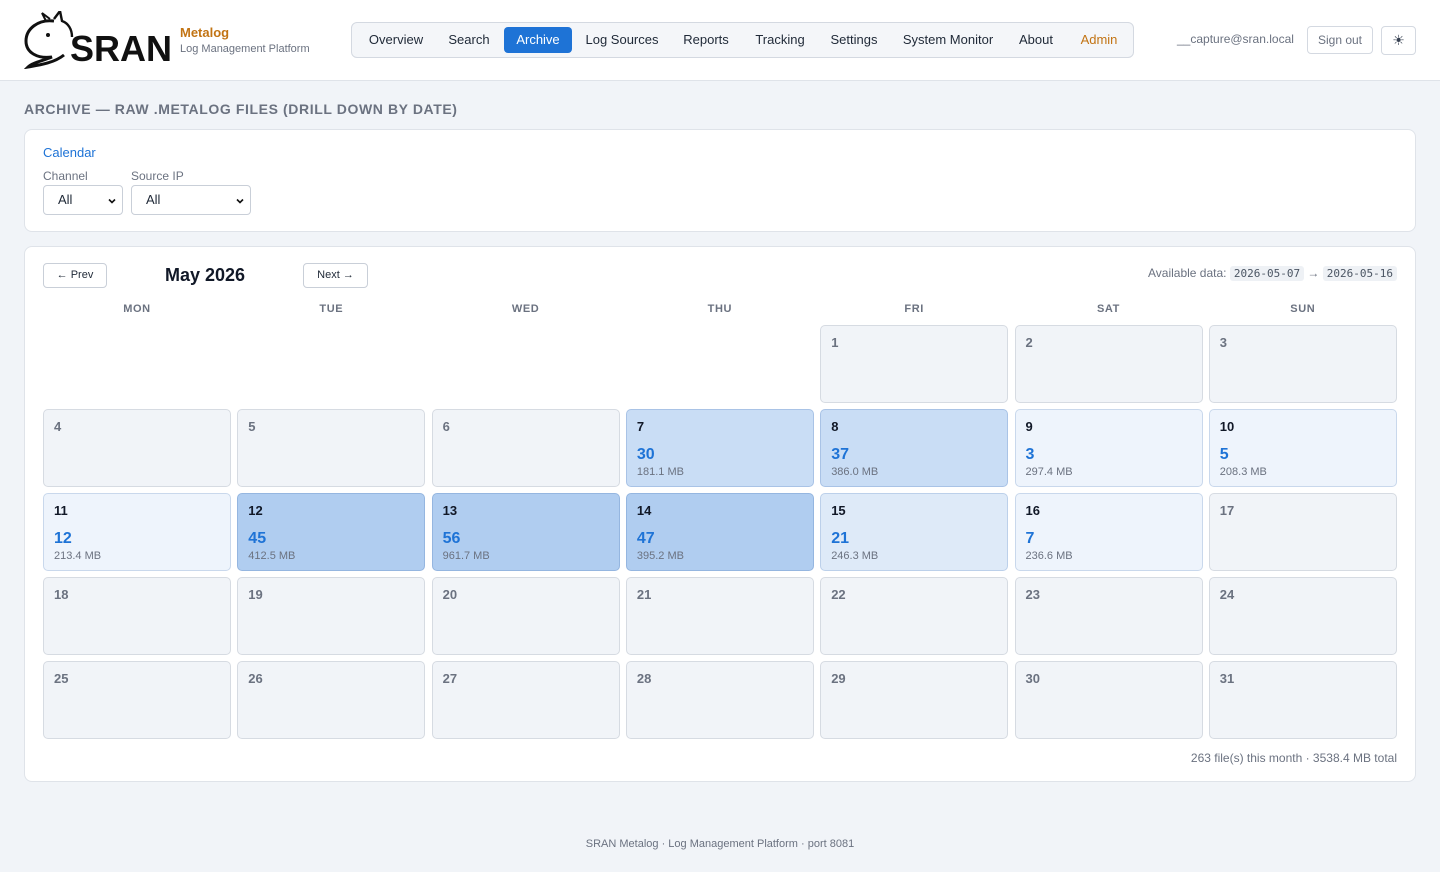 The image size is (1440, 872). Describe the element at coordinates (65, 176) in the screenshot. I see `channel-label: Channel` at that location.